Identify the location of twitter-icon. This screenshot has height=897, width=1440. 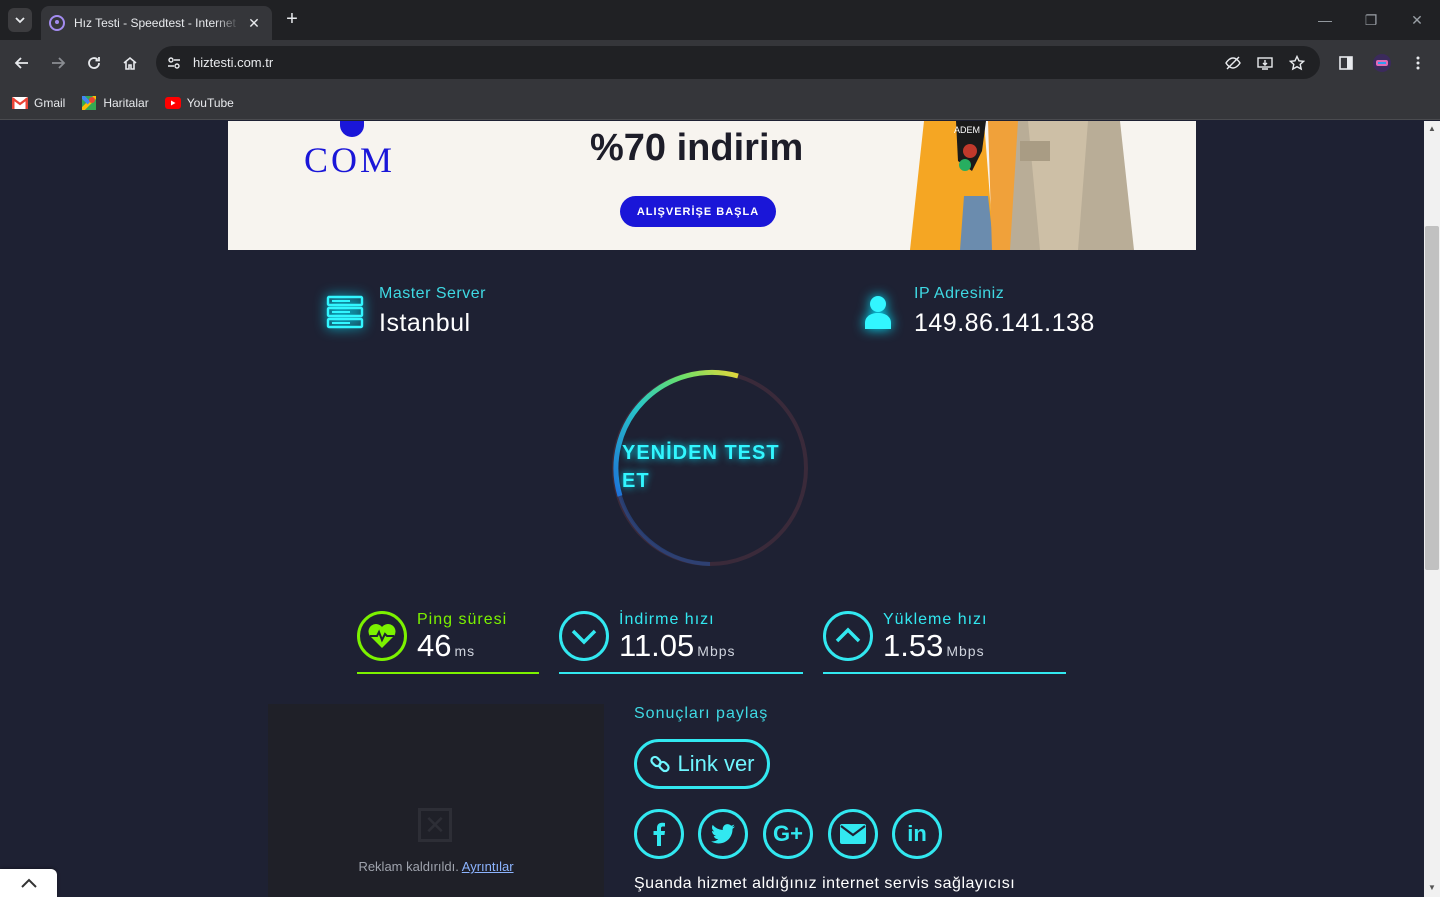
(723, 834).